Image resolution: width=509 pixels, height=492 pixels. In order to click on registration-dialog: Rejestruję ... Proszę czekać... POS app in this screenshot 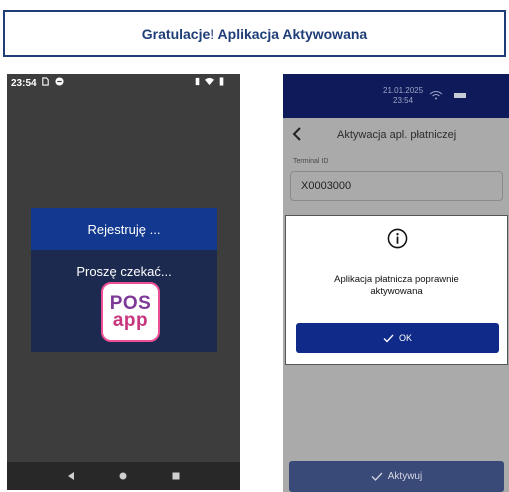, I will do `click(124, 280)`.